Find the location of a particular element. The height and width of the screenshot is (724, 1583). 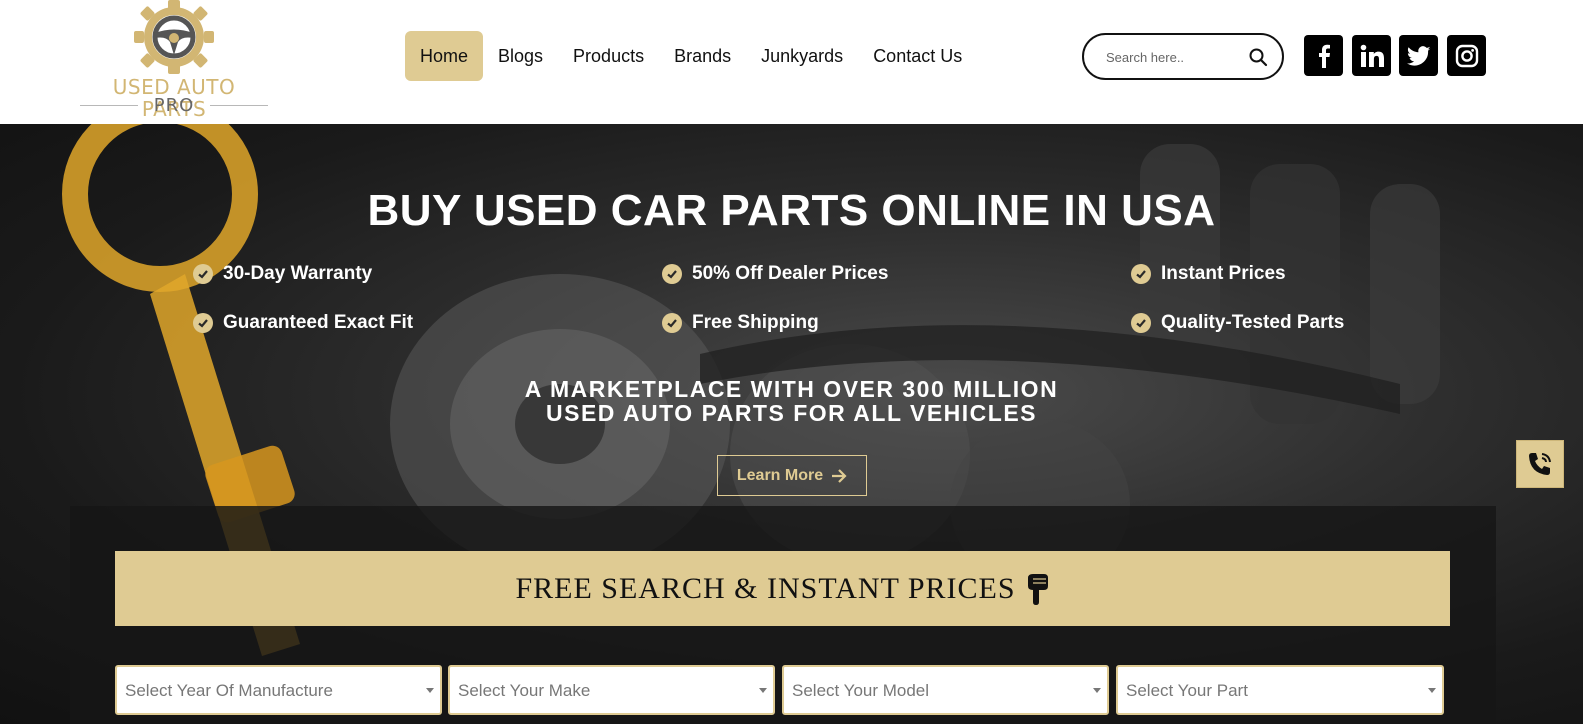

hero-title: BUY USED CAR PARTS ONLINE IN USA is located at coordinates (791, 210).